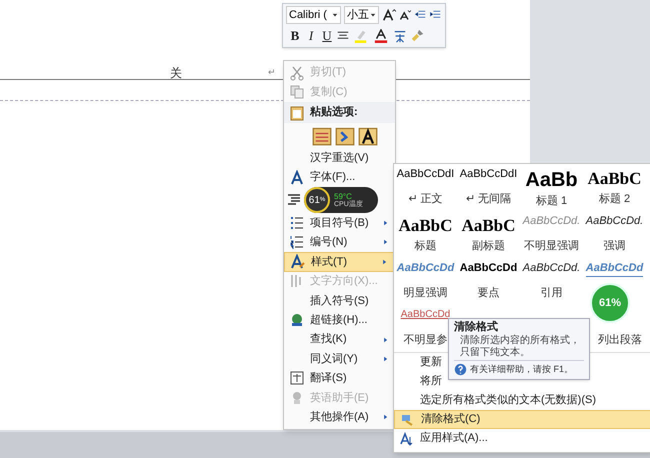  I want to click on heading-text: 关, so click(176, 73).